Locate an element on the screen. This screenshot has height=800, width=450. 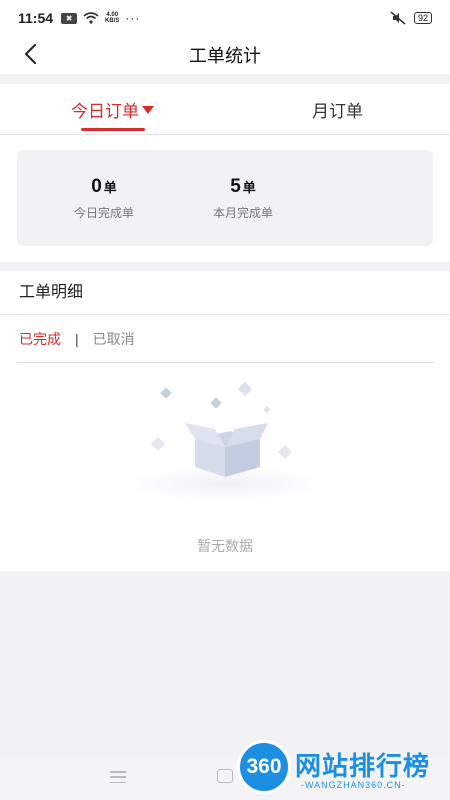
filter-completed: 已完成 is located at coordinates (39, 339).